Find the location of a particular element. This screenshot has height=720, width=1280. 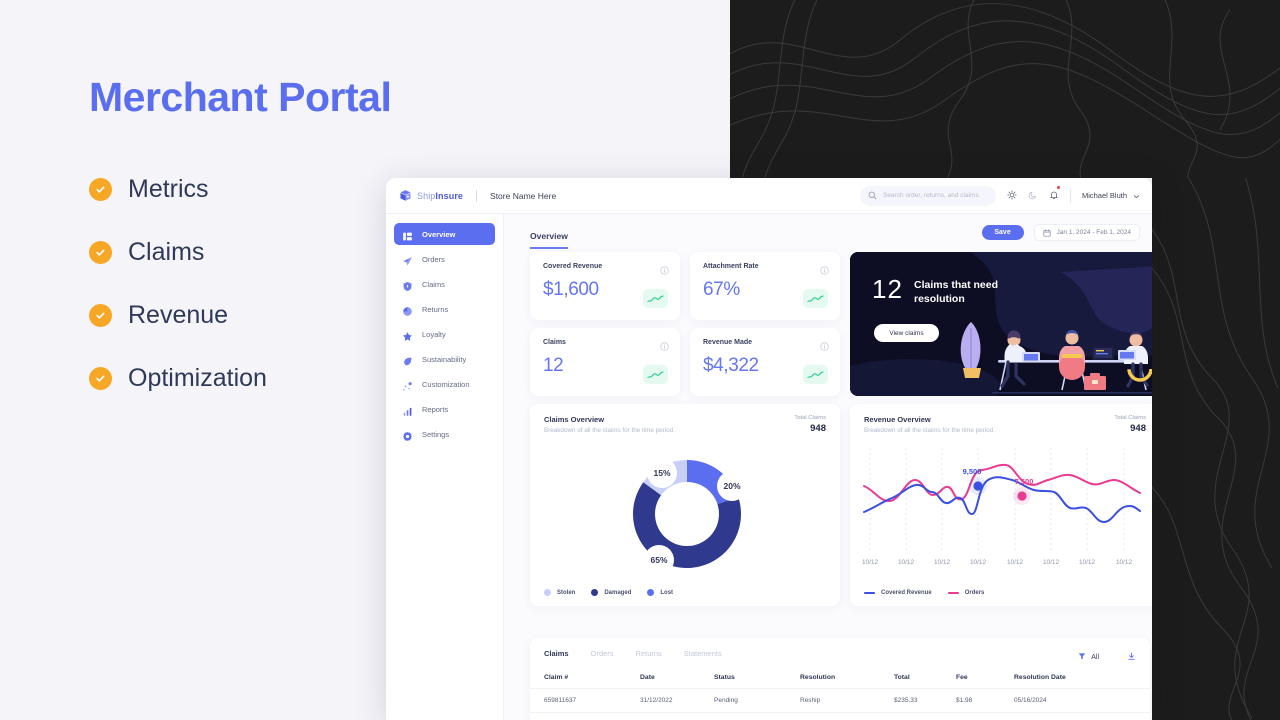

light-mode-icon is located at coordinates (1012, 196).